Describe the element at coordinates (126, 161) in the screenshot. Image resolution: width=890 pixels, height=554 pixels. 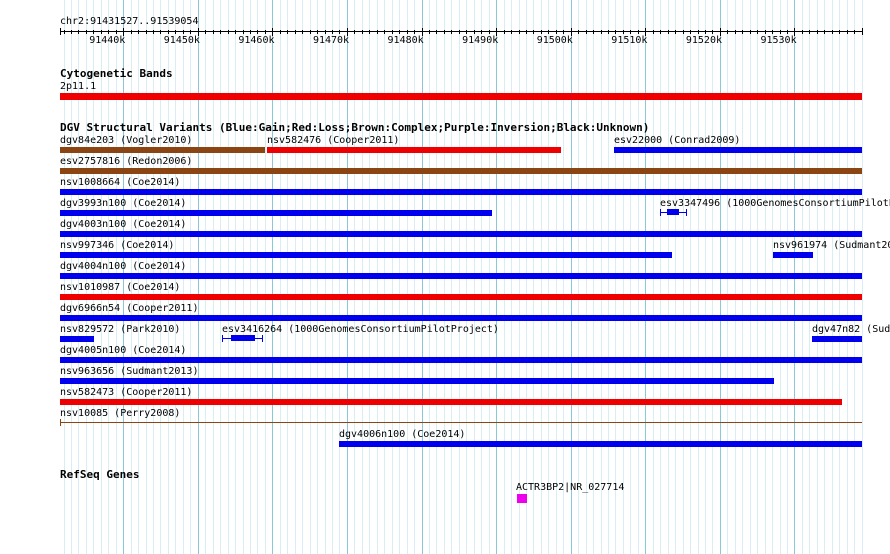
I see `feature-label: esv2757816 (Redon2006)` at that location.